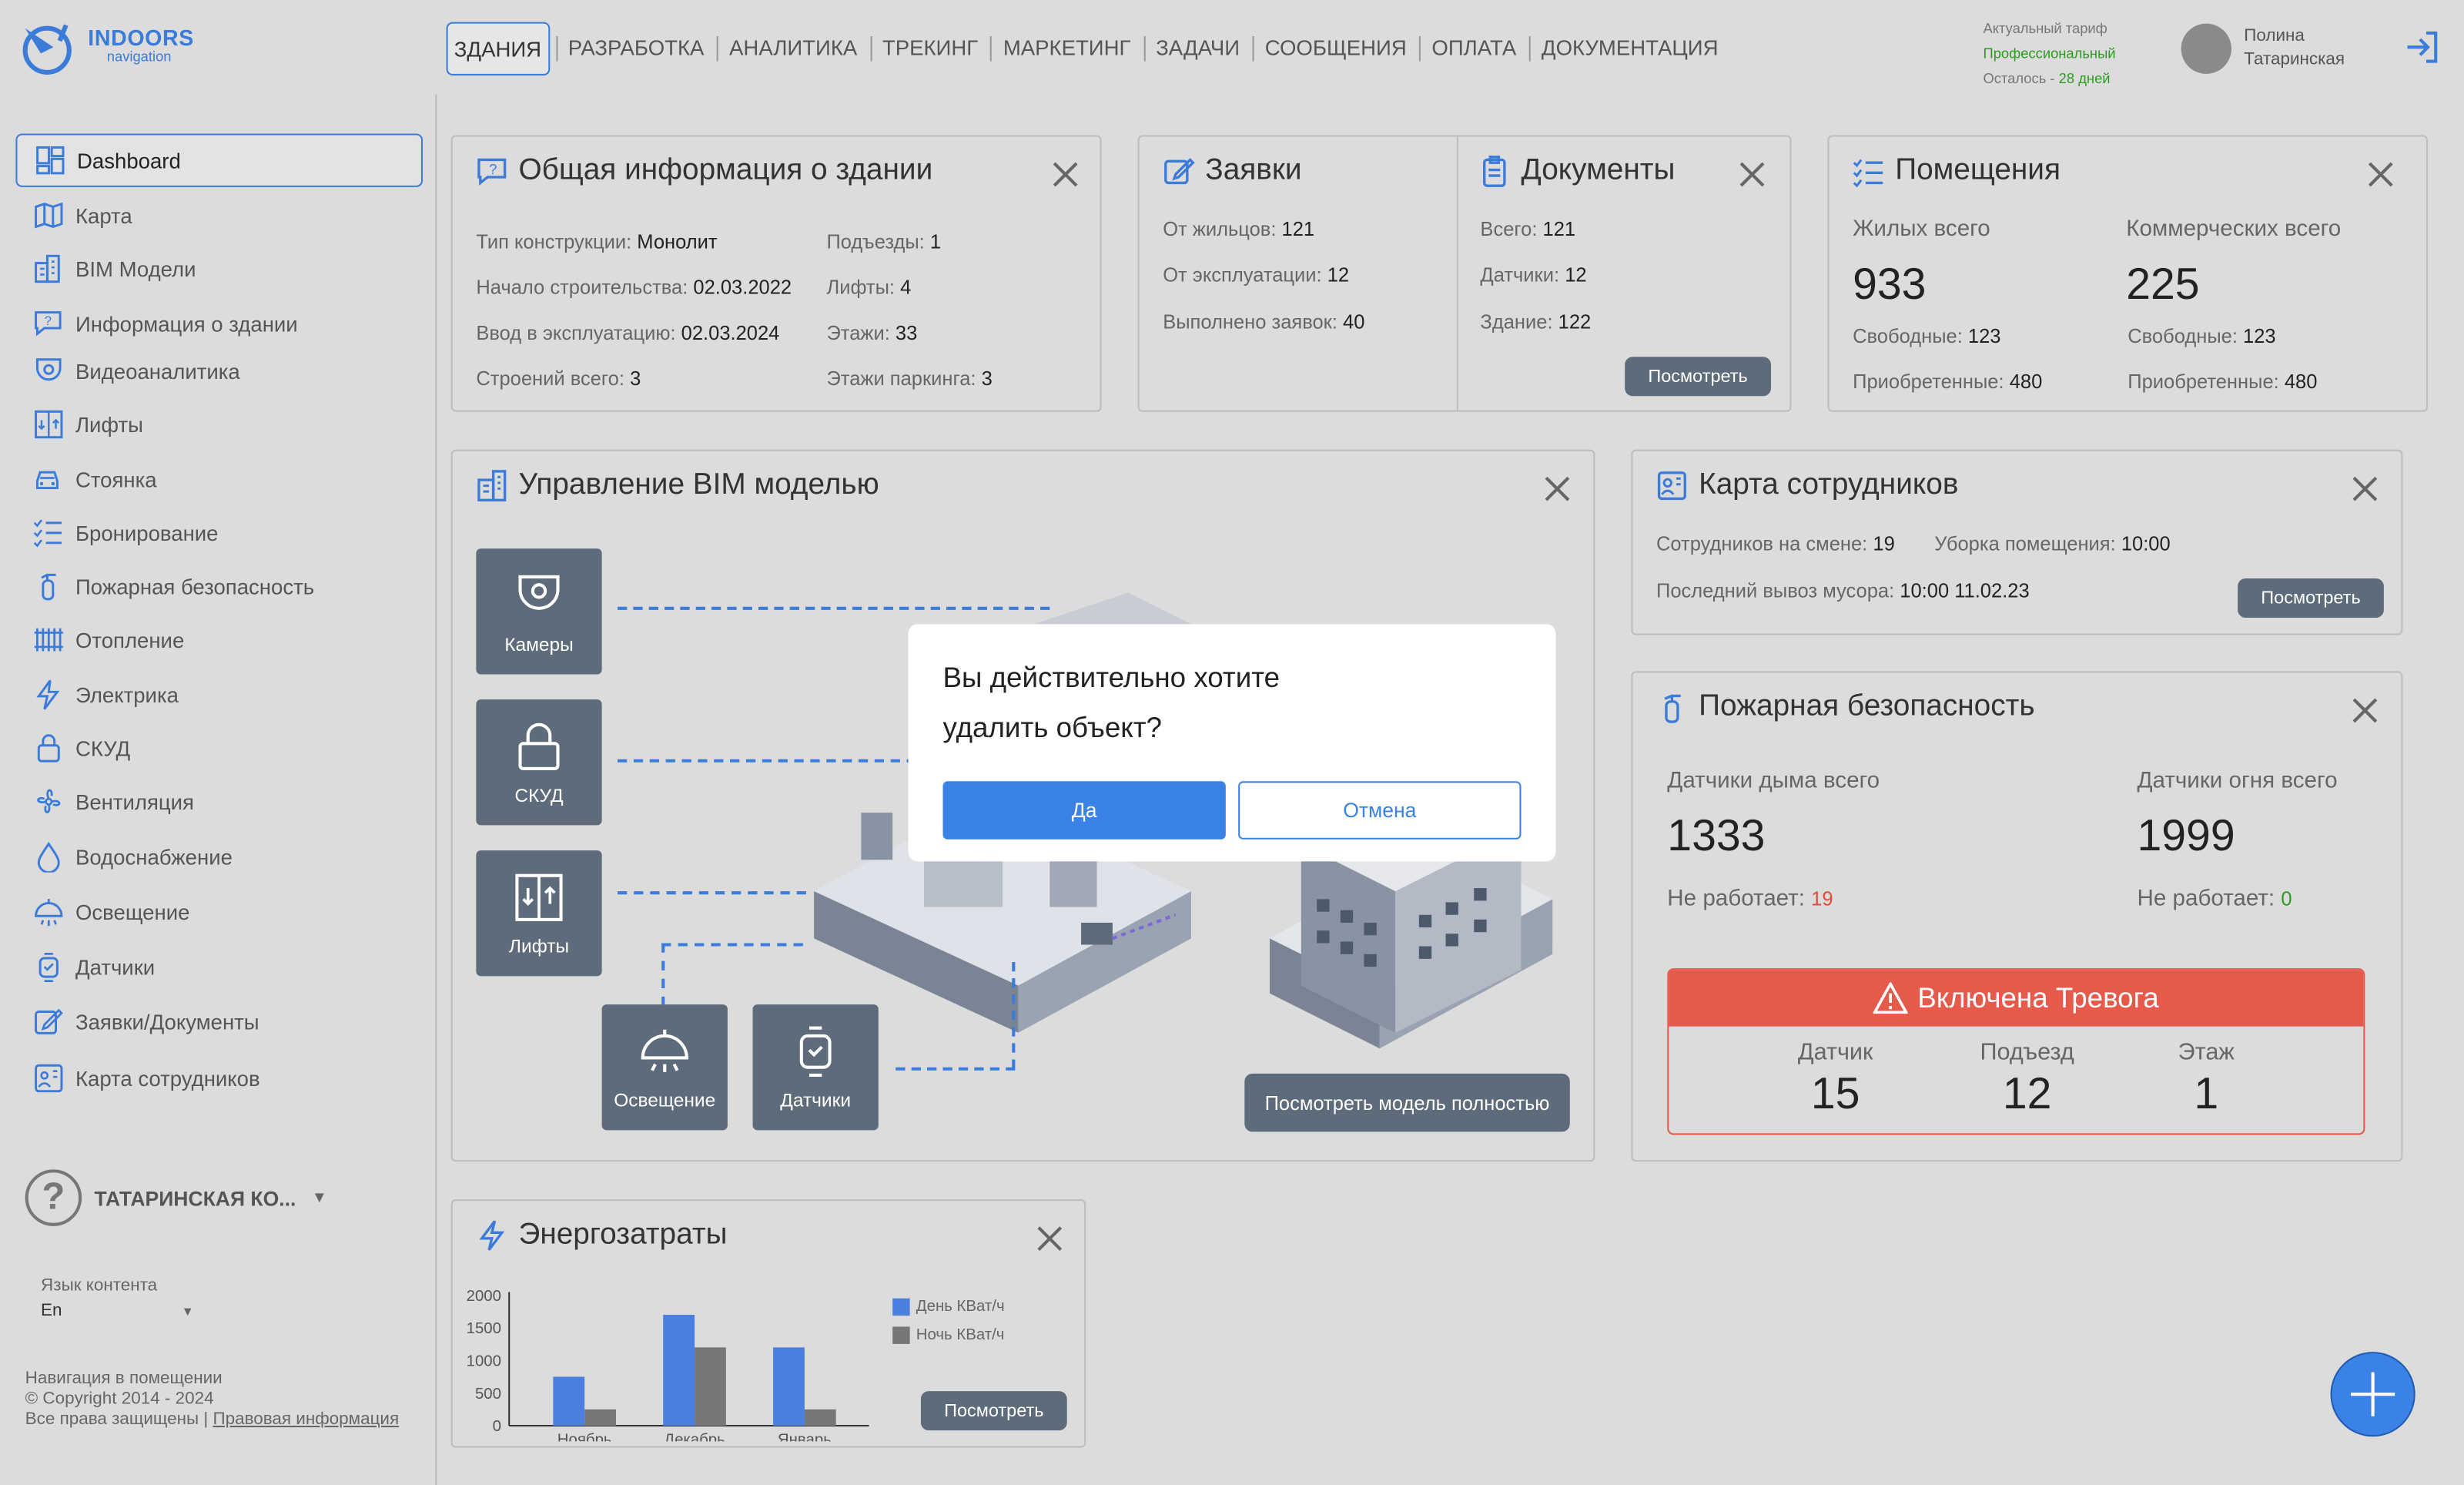 This screenshot has width=2464, height=1485. Describe the element at coordinates (679, 1370) in the screenshot. I see `bar-day` at that location.